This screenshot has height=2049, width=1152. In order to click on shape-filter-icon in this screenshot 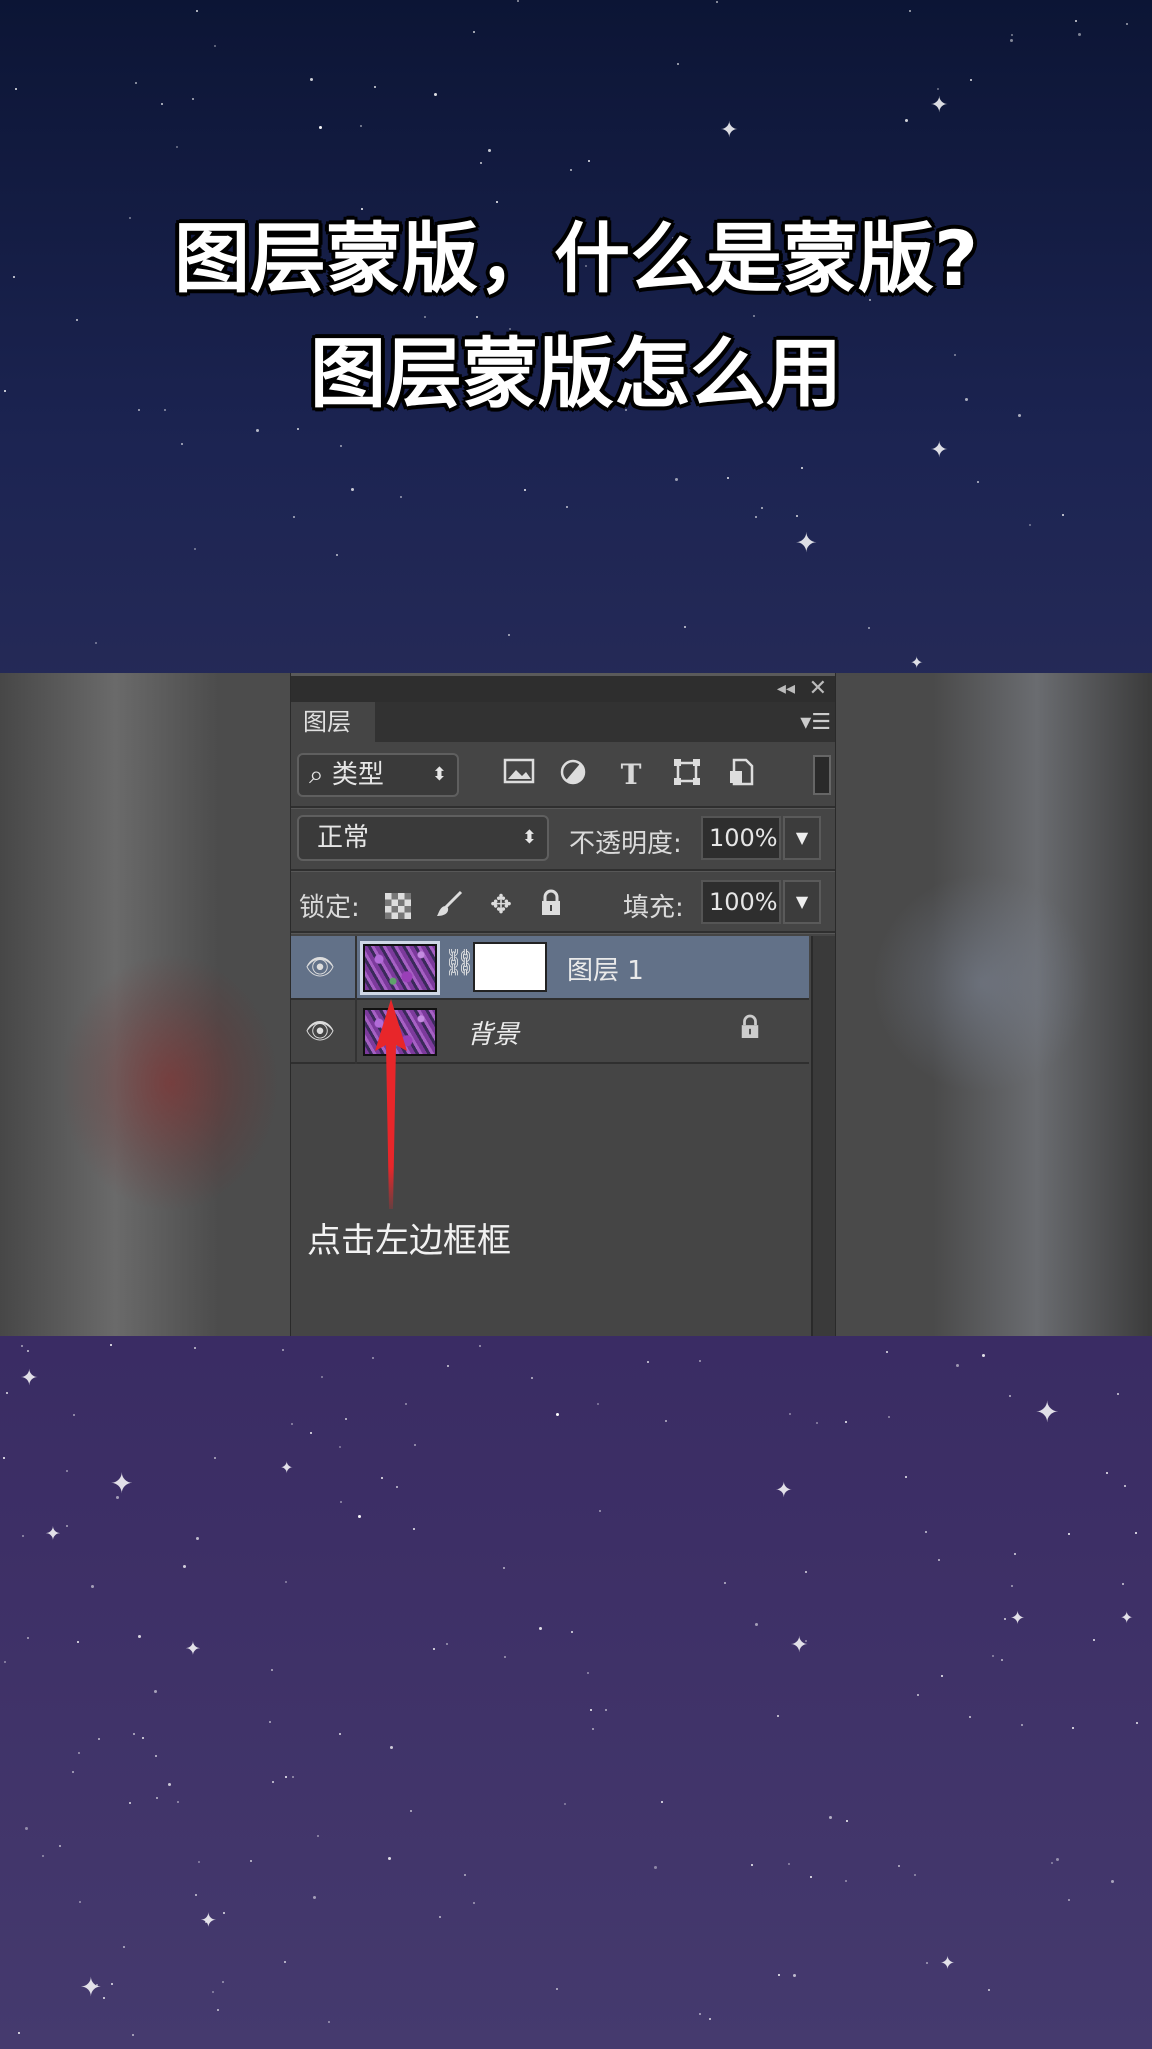, I will do `click(687, 775)`.